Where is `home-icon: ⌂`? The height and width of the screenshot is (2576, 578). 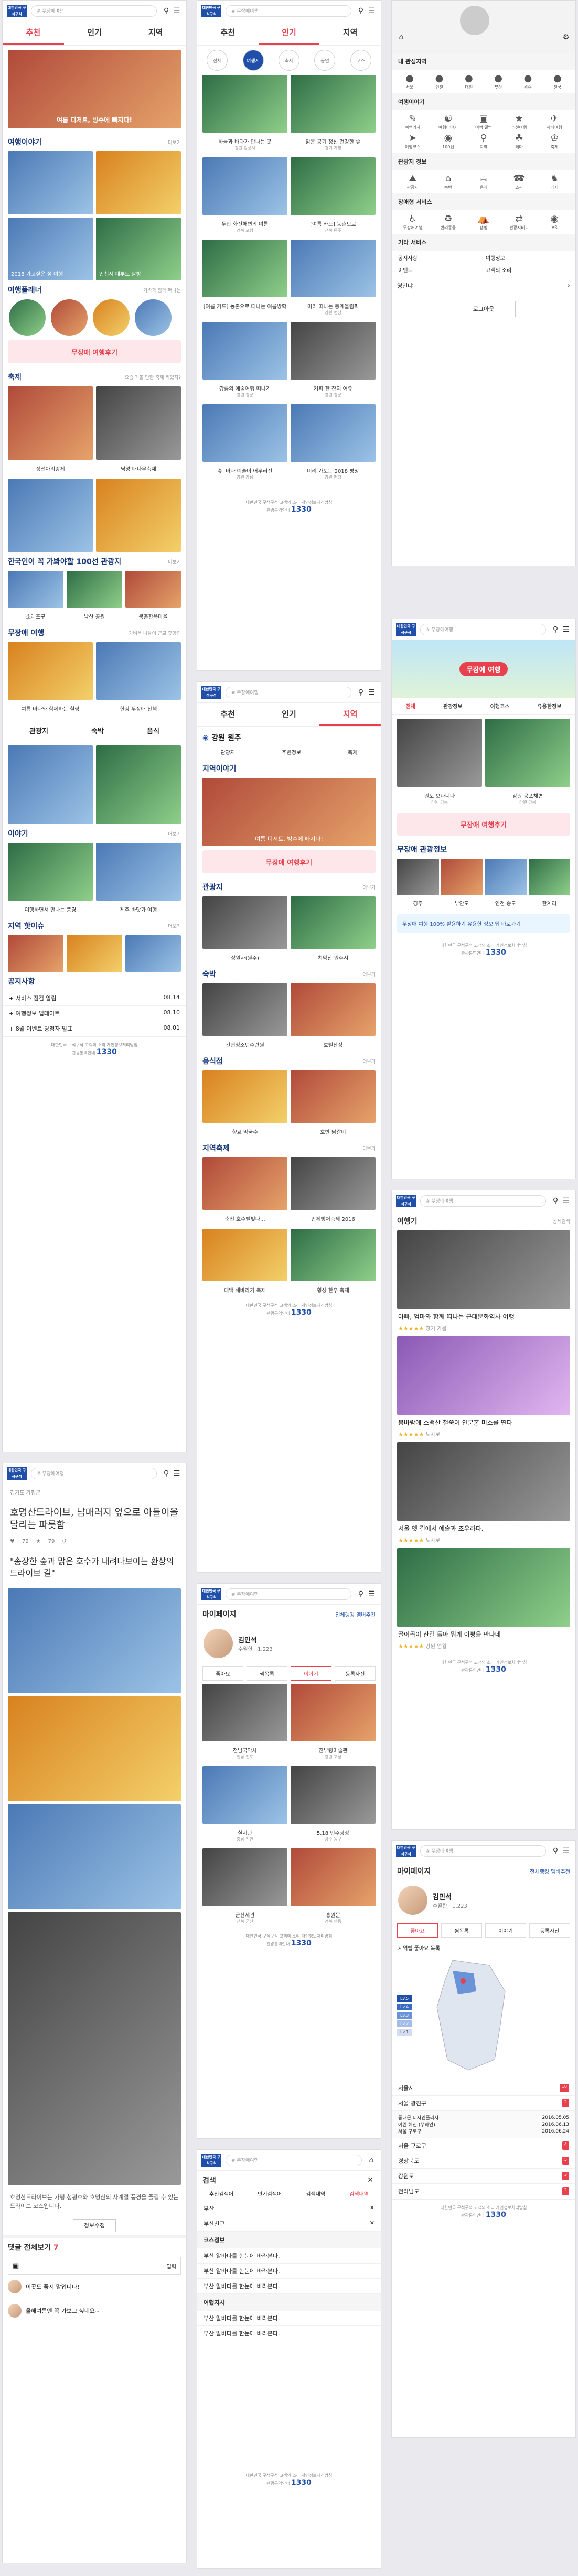 home-icon: ⌂ is located at coordinates (401, 37).